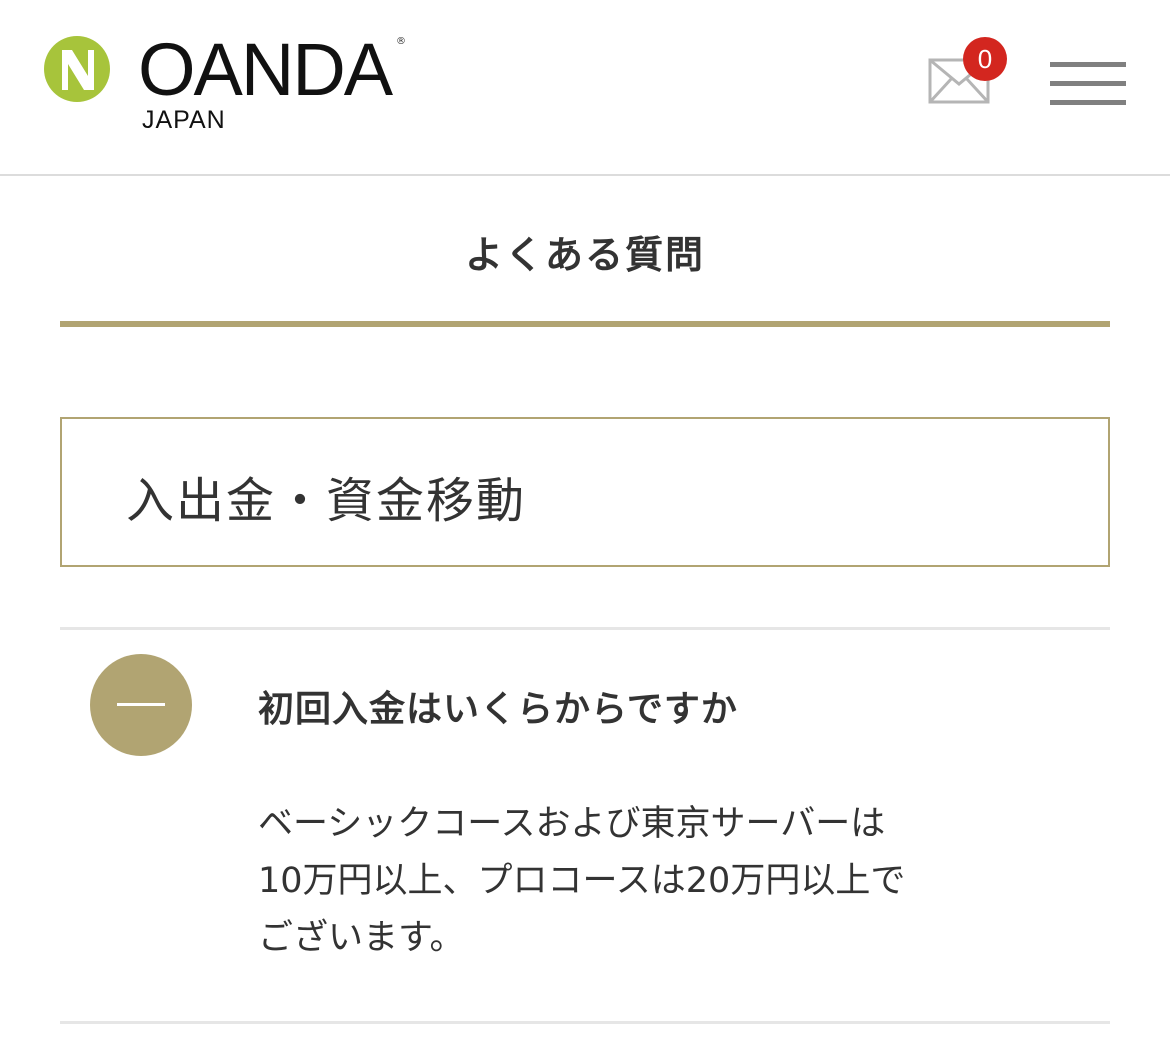 This screenshot has width=1170, height=1039. Describe the element at coordinates (582, 881) in the screenshot. I see `faq-answer-line: 10万円以上、プロコースは20万円以上で` at that location.